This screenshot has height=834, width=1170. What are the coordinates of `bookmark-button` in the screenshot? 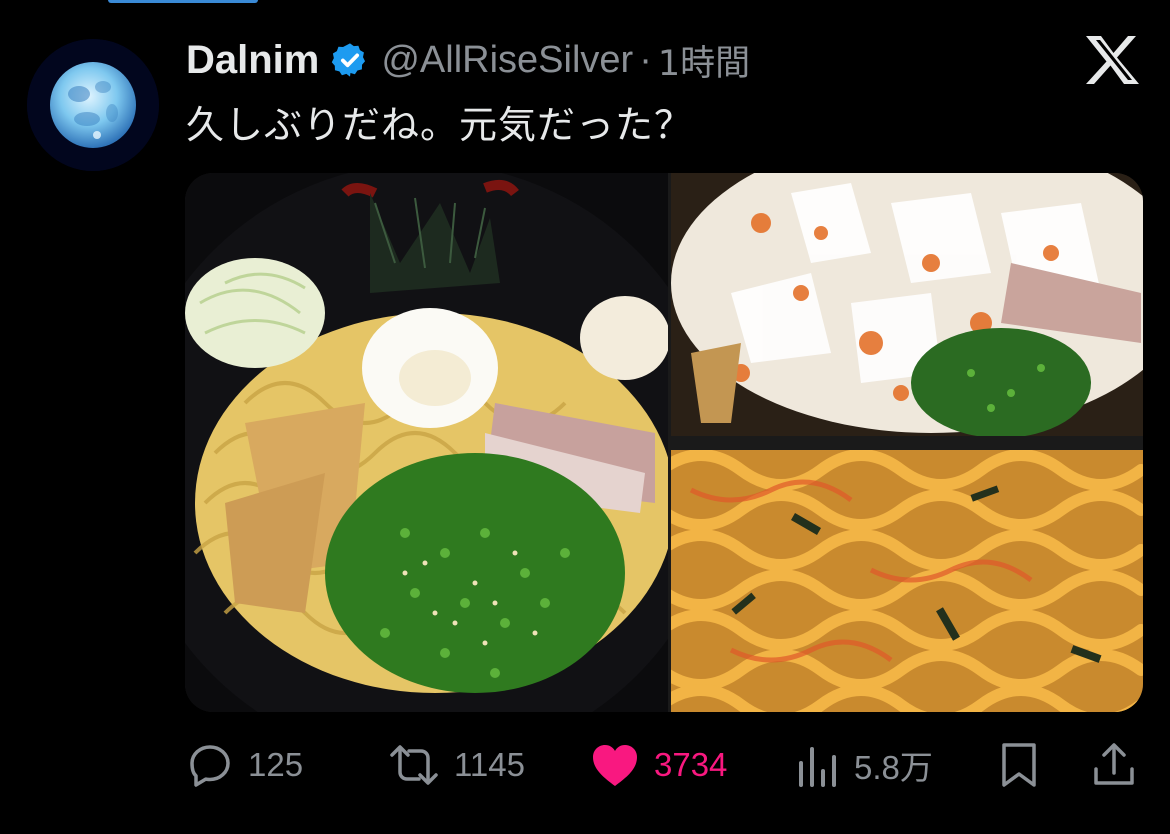 It's located at (1019, 765).